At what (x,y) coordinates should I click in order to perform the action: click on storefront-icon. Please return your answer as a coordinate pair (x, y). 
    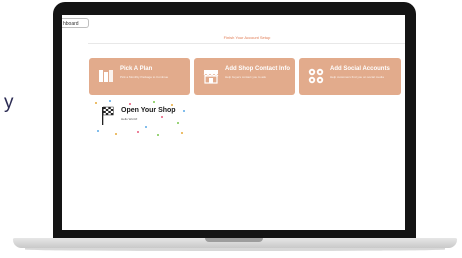
    Looking at the image, I should click on (211, 77).